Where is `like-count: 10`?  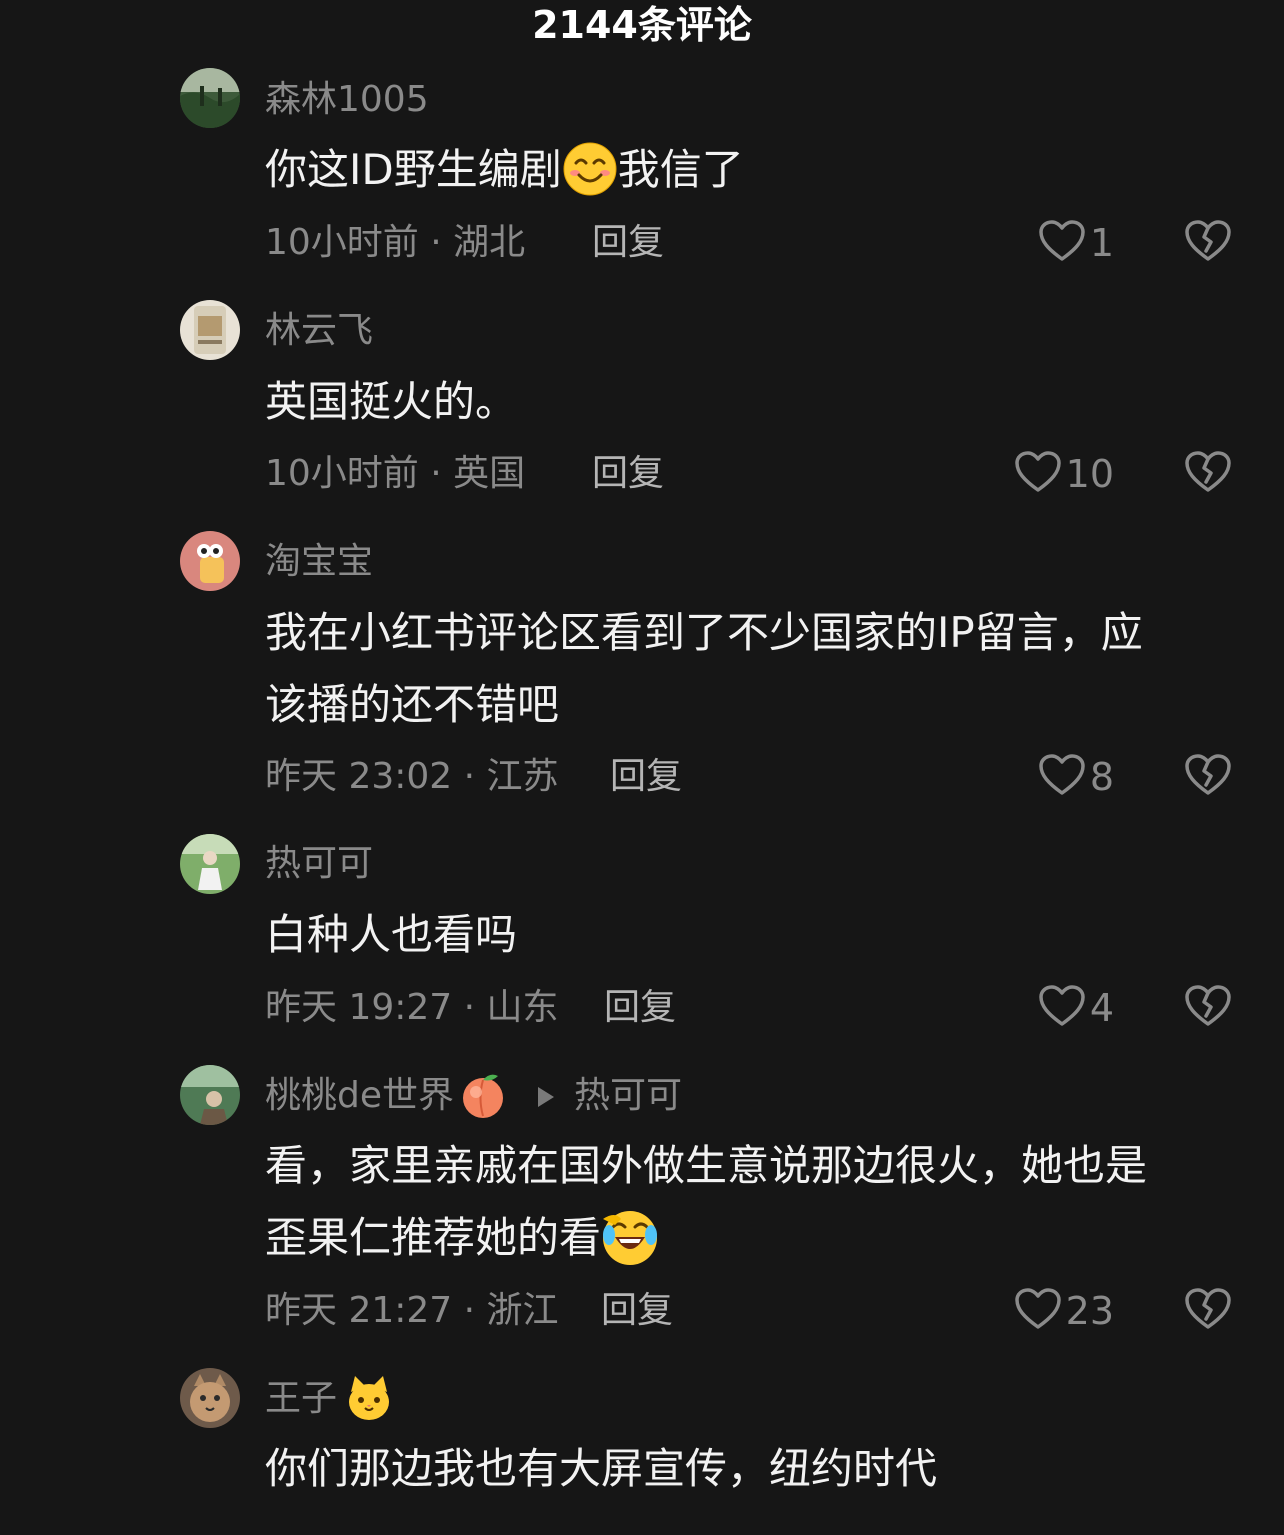
like-count: 10 is located at coordinates (1089, 474).